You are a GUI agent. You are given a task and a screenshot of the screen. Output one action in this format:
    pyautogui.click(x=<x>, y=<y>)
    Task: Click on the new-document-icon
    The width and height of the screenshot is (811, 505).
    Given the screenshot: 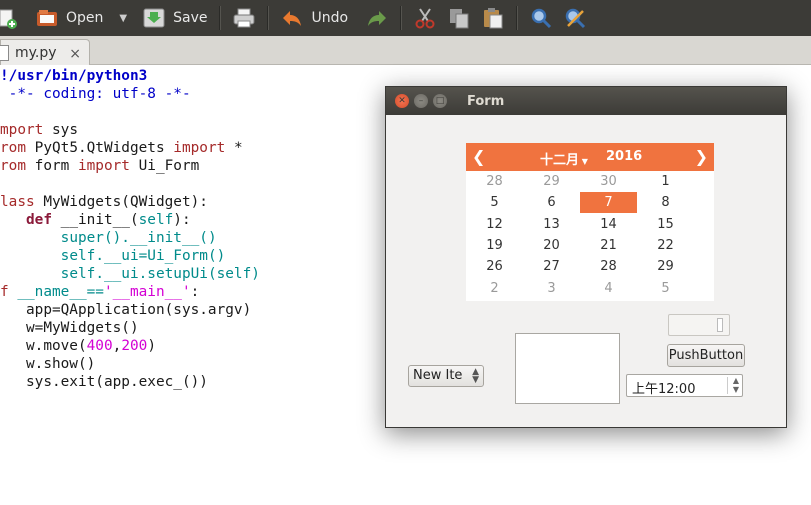 What is the action you would take?
    pyautogui.click(x=9, y=18)
    